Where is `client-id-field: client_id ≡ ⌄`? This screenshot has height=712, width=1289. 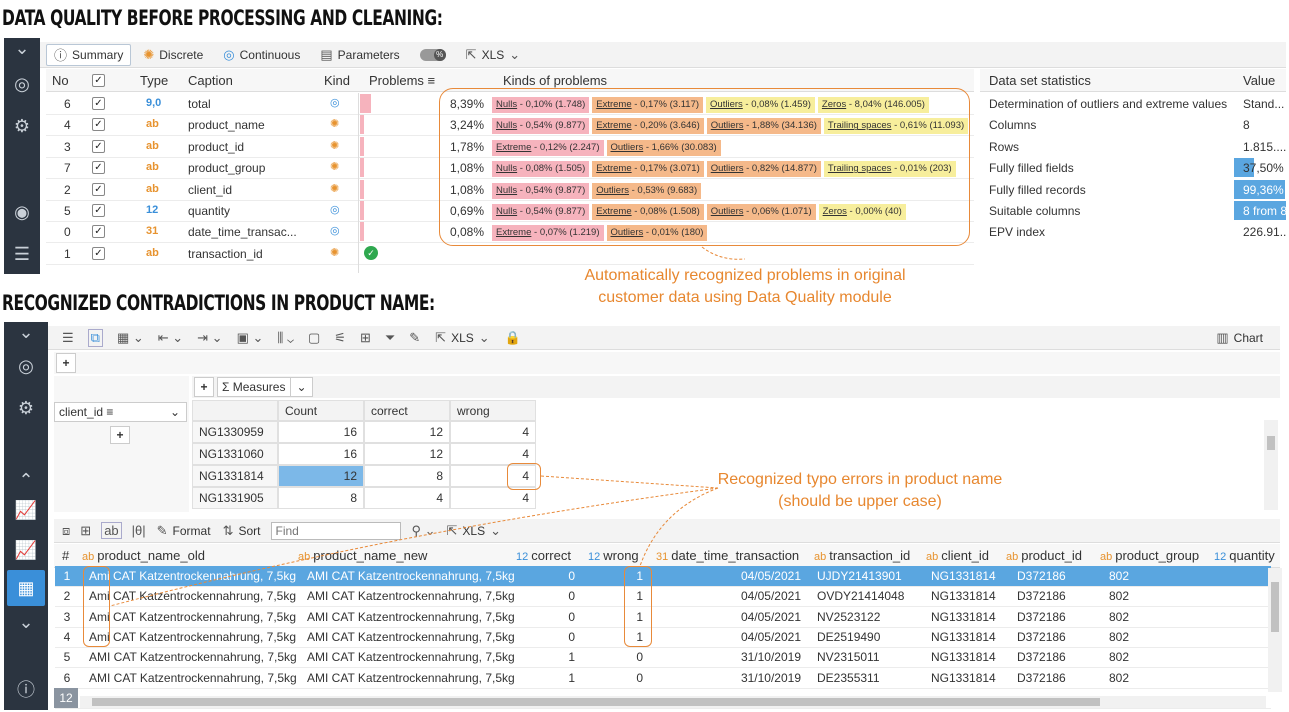
client-id-field: client_id ≡ ⌄ is located at coordinates (120, 412).